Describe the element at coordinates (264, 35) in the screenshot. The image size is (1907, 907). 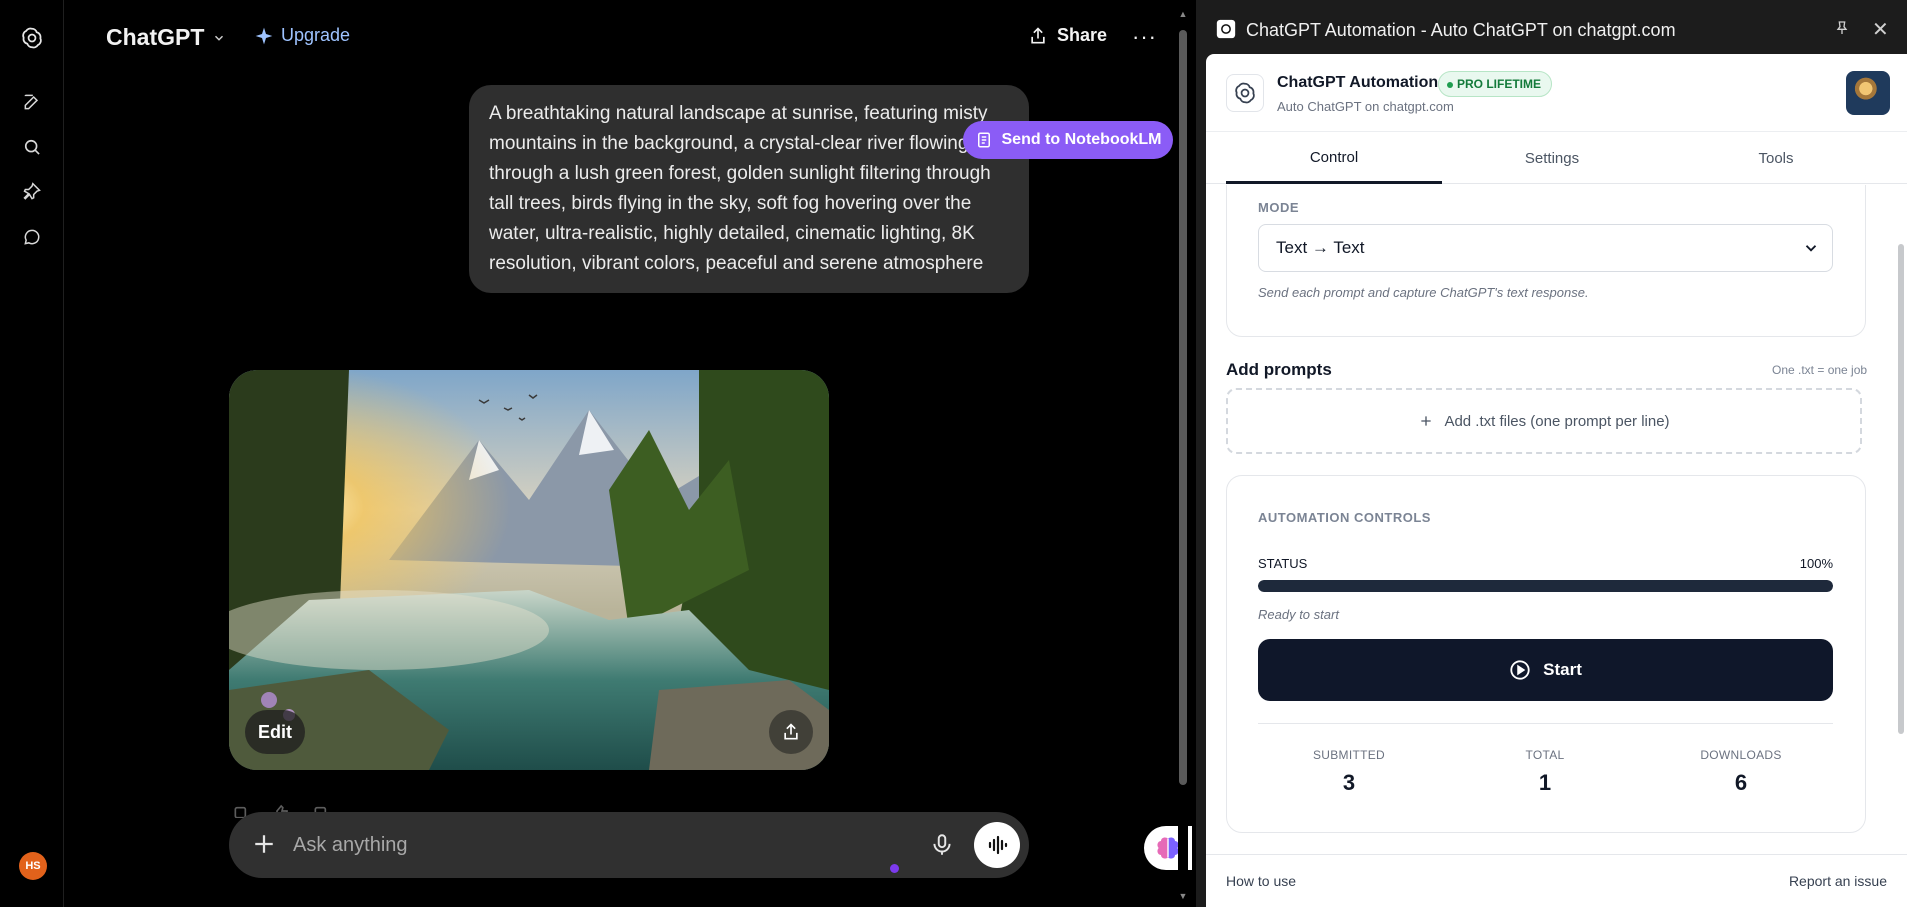
I see `sparkle-icon` at that location.